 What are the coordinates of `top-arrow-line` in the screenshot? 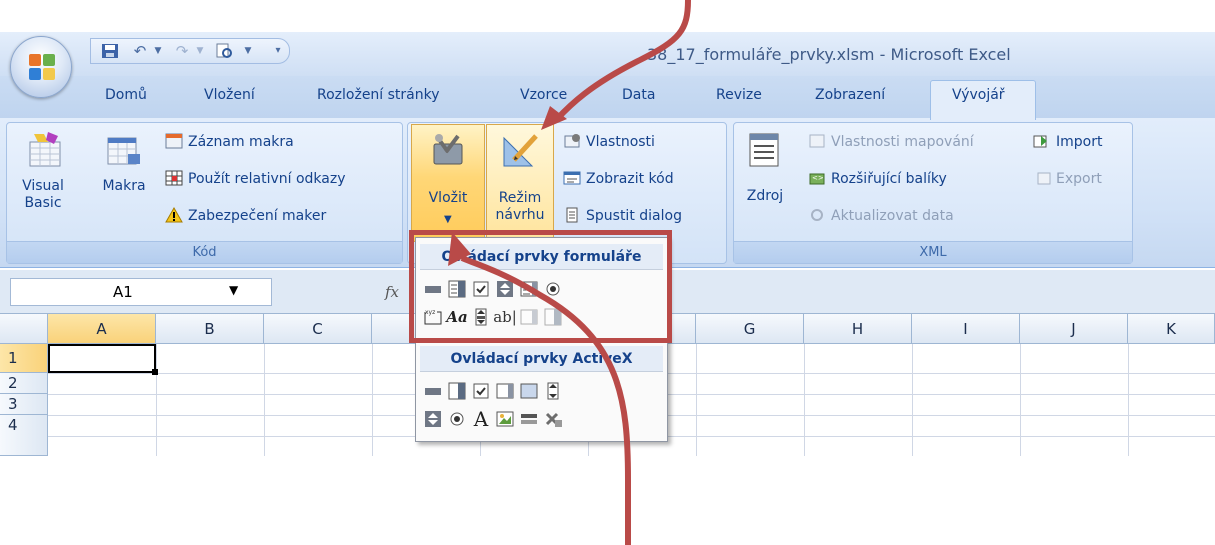 It's located at (622, 61).